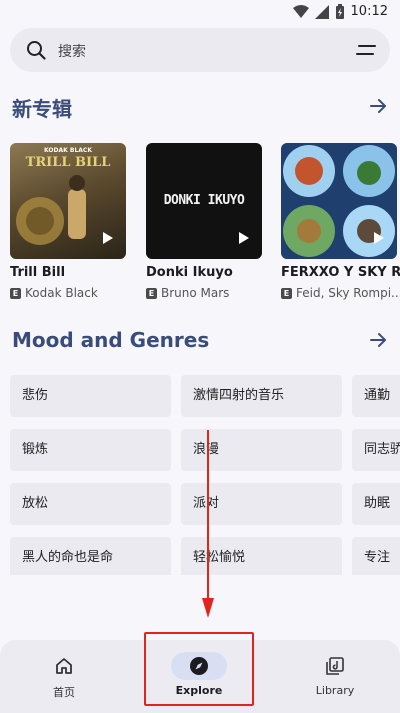 This screenshot has height=713, width=400. Describe the element at coordinates (199, 669) in the screenshot. I see `annotation-highlight-box` at that location.